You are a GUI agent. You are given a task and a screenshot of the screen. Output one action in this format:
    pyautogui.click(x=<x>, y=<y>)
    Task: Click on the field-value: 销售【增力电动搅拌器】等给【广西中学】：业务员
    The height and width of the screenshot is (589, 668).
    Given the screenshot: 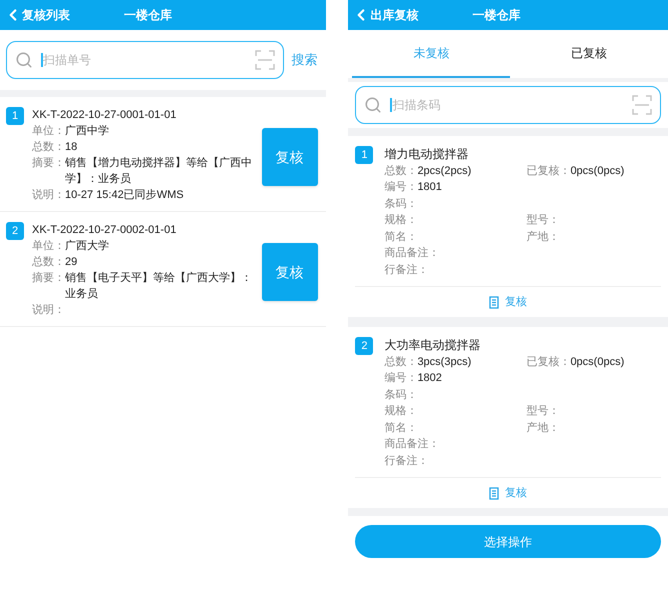 What is the action you would take?
    pyautogui.click(x=159, y=171)
    